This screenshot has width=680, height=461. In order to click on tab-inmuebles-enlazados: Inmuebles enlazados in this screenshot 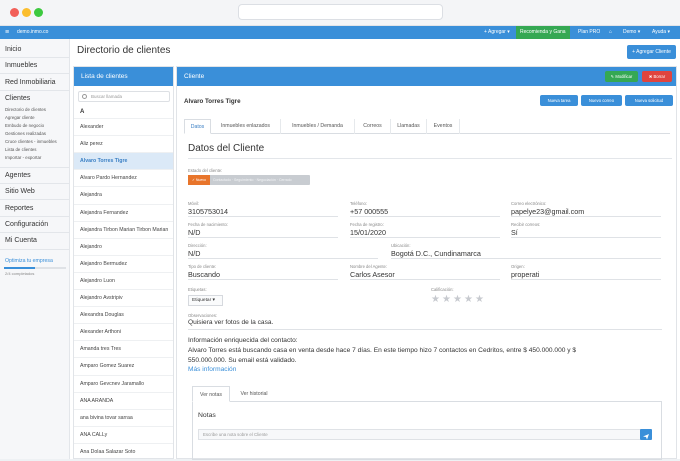, I will do `click(246, 126)`.